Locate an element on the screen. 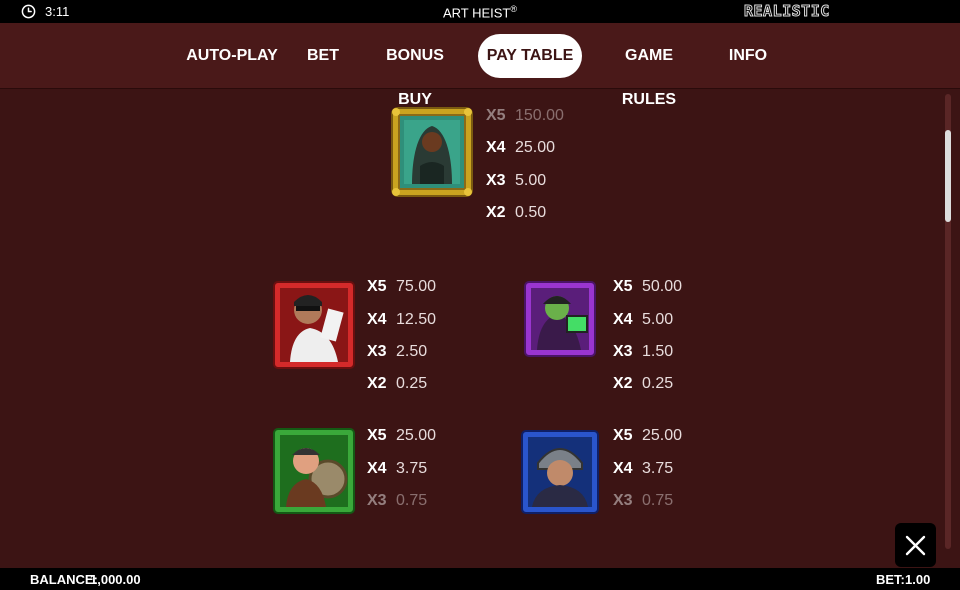 This screenshot has height=590, width=960. bet-value: 1.00 is located at coordinates (918, 579).